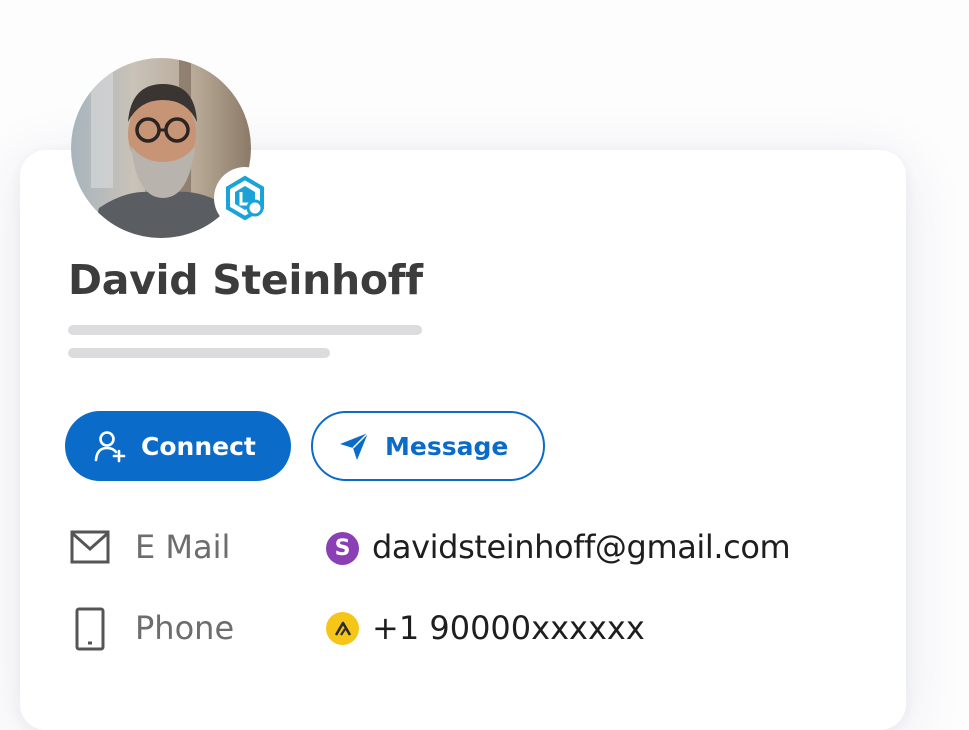 This screenshot has height=730, width=969. What do you see at coordinates (183, 547) in the screenshot?
I see `email-label: E Mail` at bounding box center [183, 547].